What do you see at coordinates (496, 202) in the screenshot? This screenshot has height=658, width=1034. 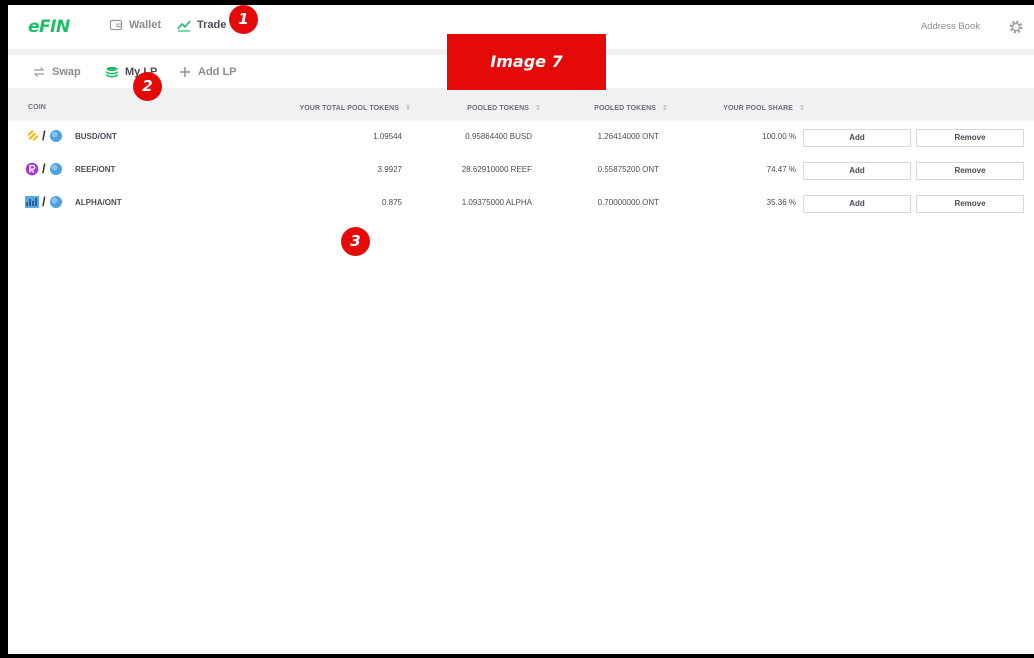 I see `pooled-token-a: 1.09375000 ALPHA` at bounding box center [496, 202].